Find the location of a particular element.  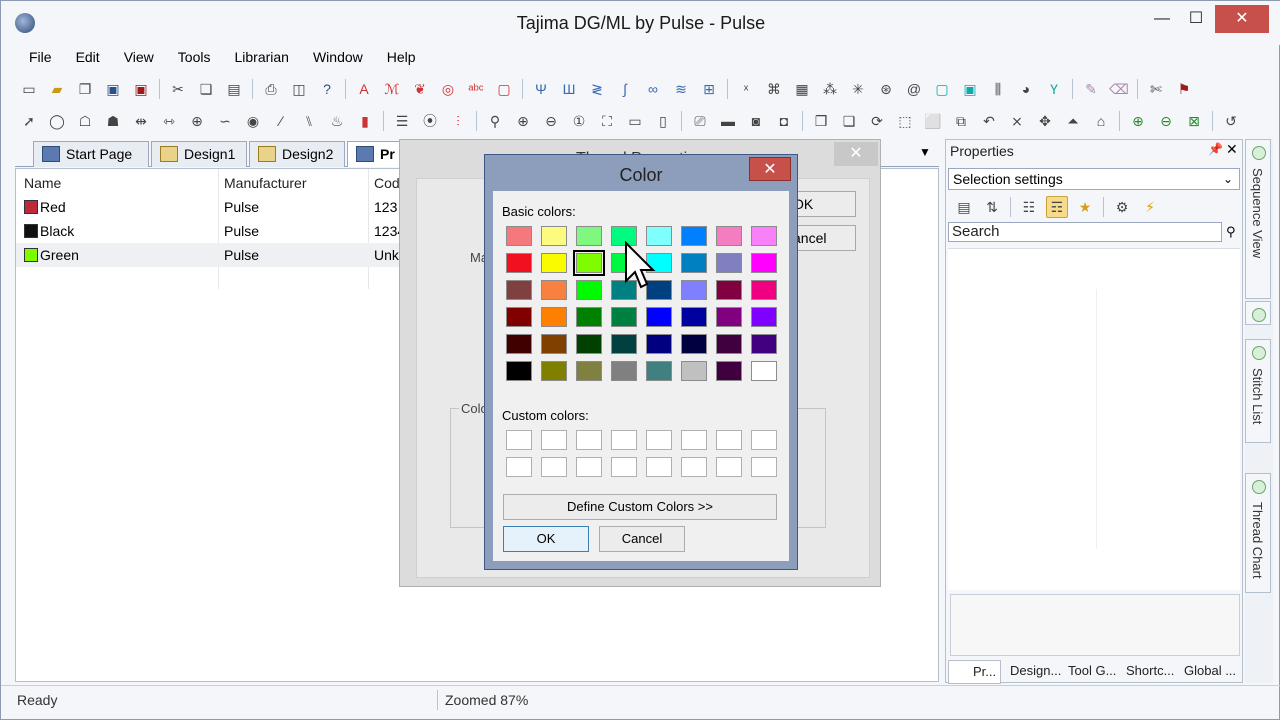

complex-fill-icon: ⊞ is located at coordinates (709, 89).